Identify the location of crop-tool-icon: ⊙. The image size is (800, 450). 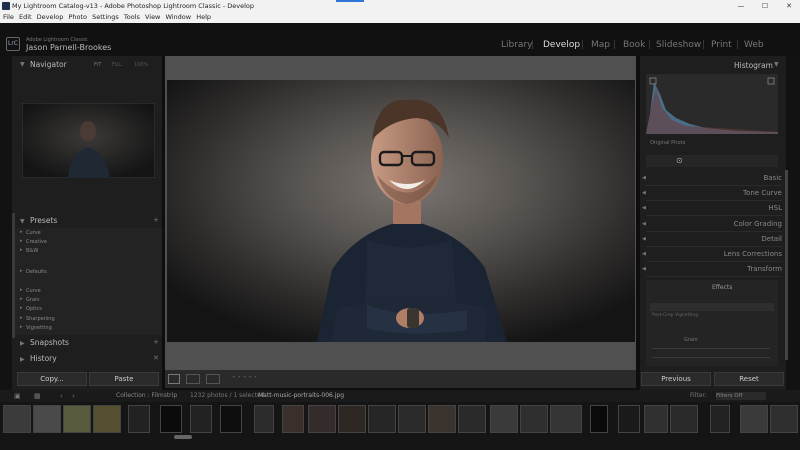
(679, 160).